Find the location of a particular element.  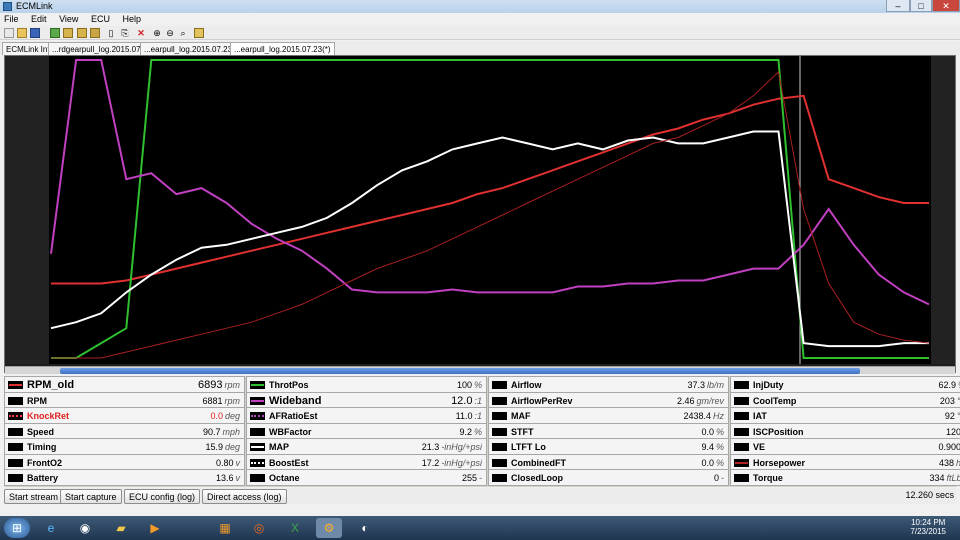

app-icon is located at coordinates (7, 6).